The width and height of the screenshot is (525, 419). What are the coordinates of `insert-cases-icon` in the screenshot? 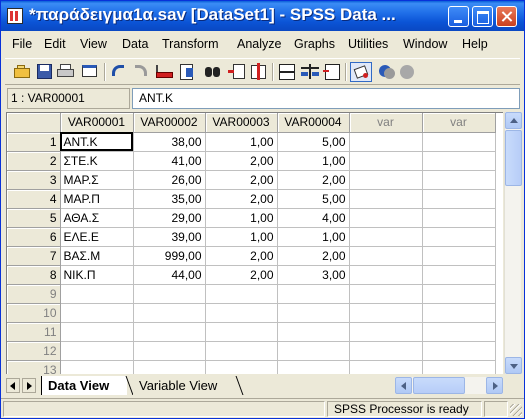 It's located at (237, 72).